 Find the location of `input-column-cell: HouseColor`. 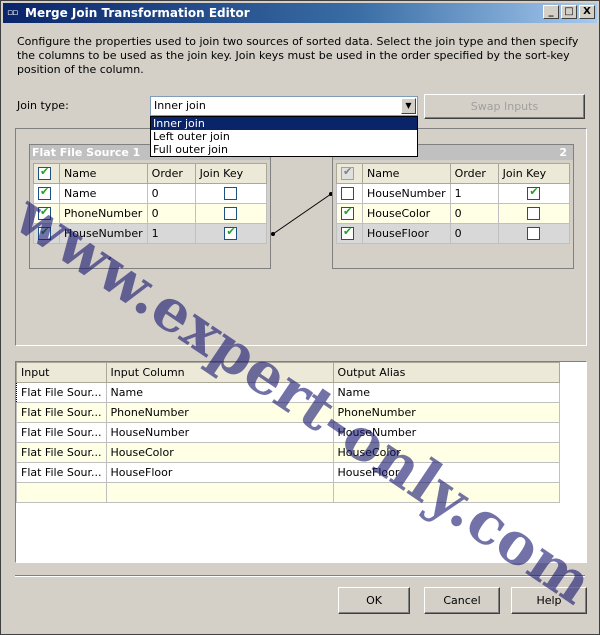

input-column-cell: HouseColor is located at coordinates (219, 452).